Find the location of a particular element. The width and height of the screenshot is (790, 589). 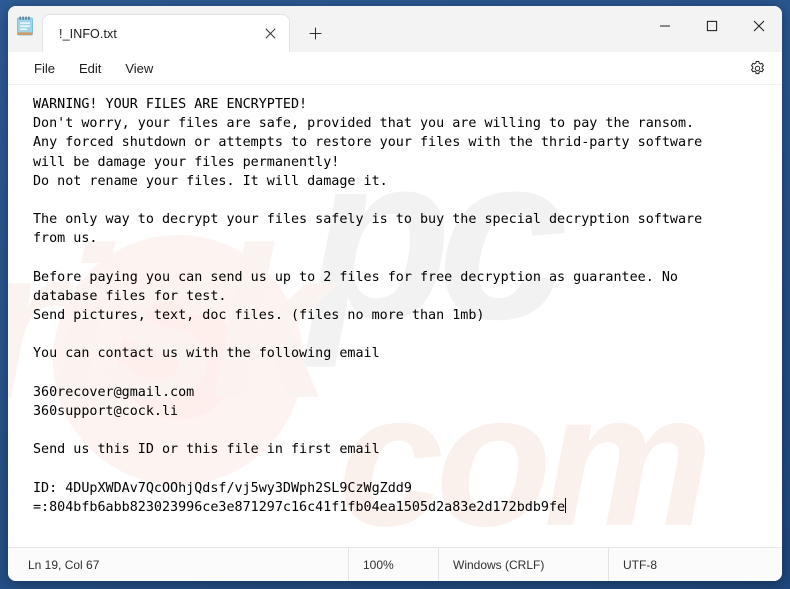

status-zoom-level: 100% is located at coordinates (393, 564).